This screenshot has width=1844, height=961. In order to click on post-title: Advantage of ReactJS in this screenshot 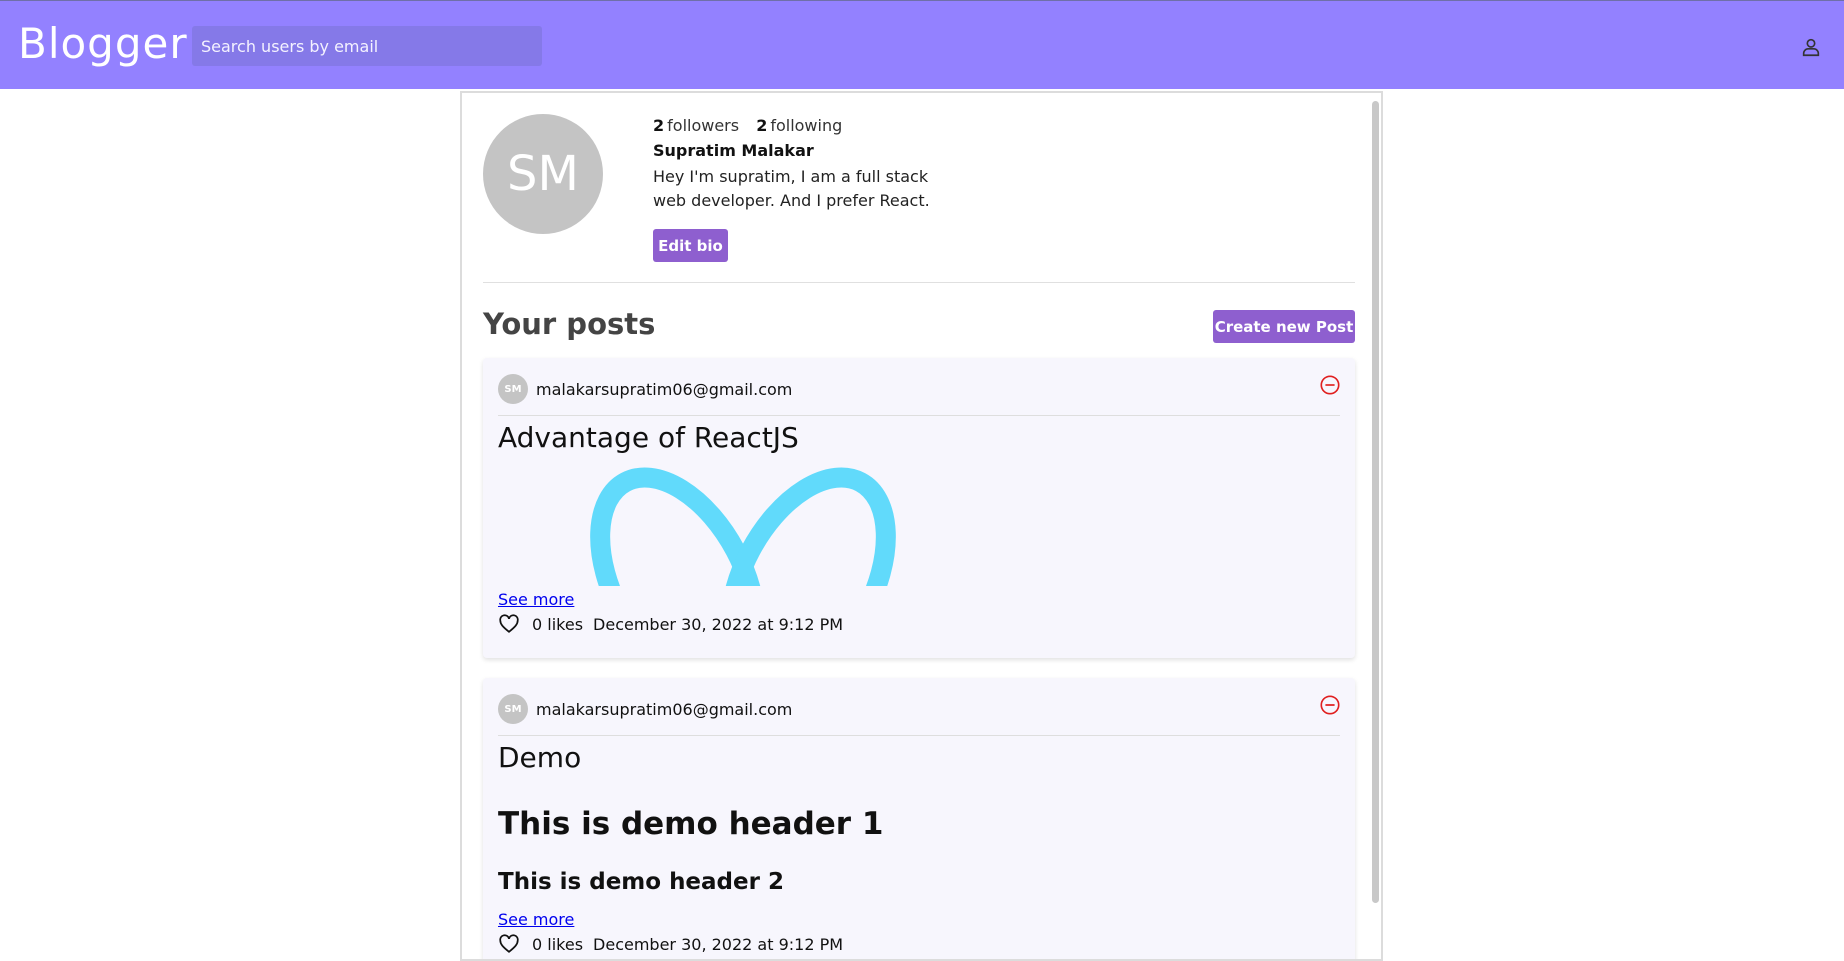, I will do `click(648, 437)`.